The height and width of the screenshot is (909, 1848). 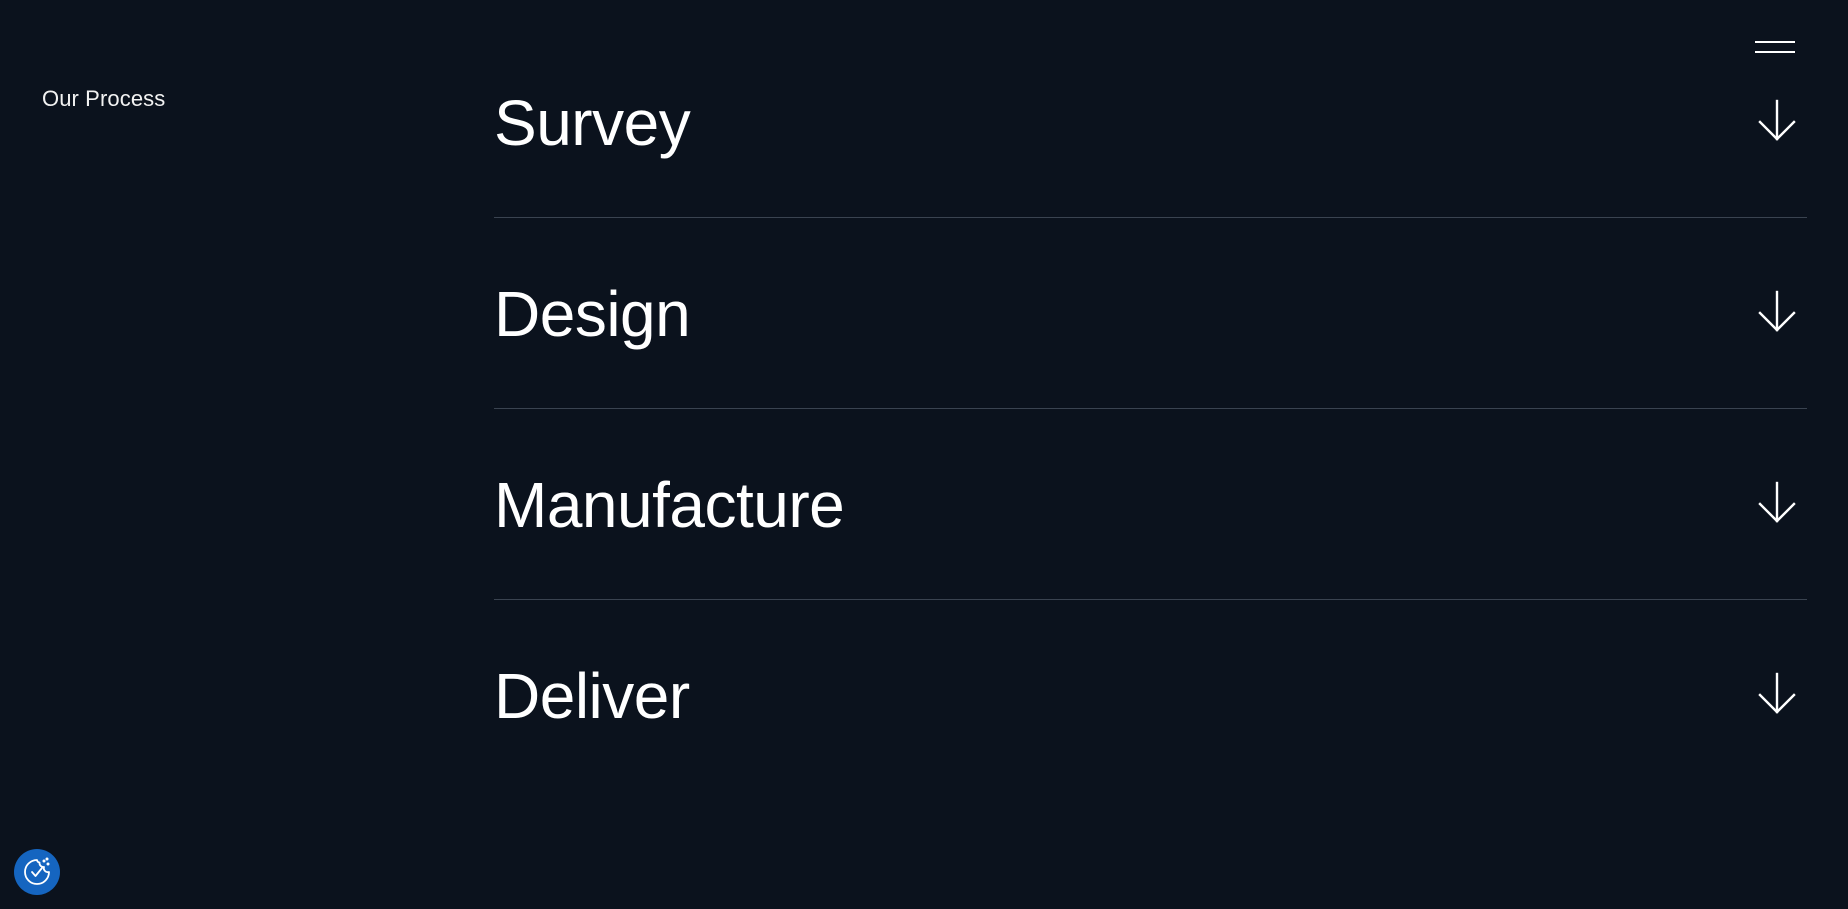 I want to click on cookie-consent-icon, so click(x=37, y=871).